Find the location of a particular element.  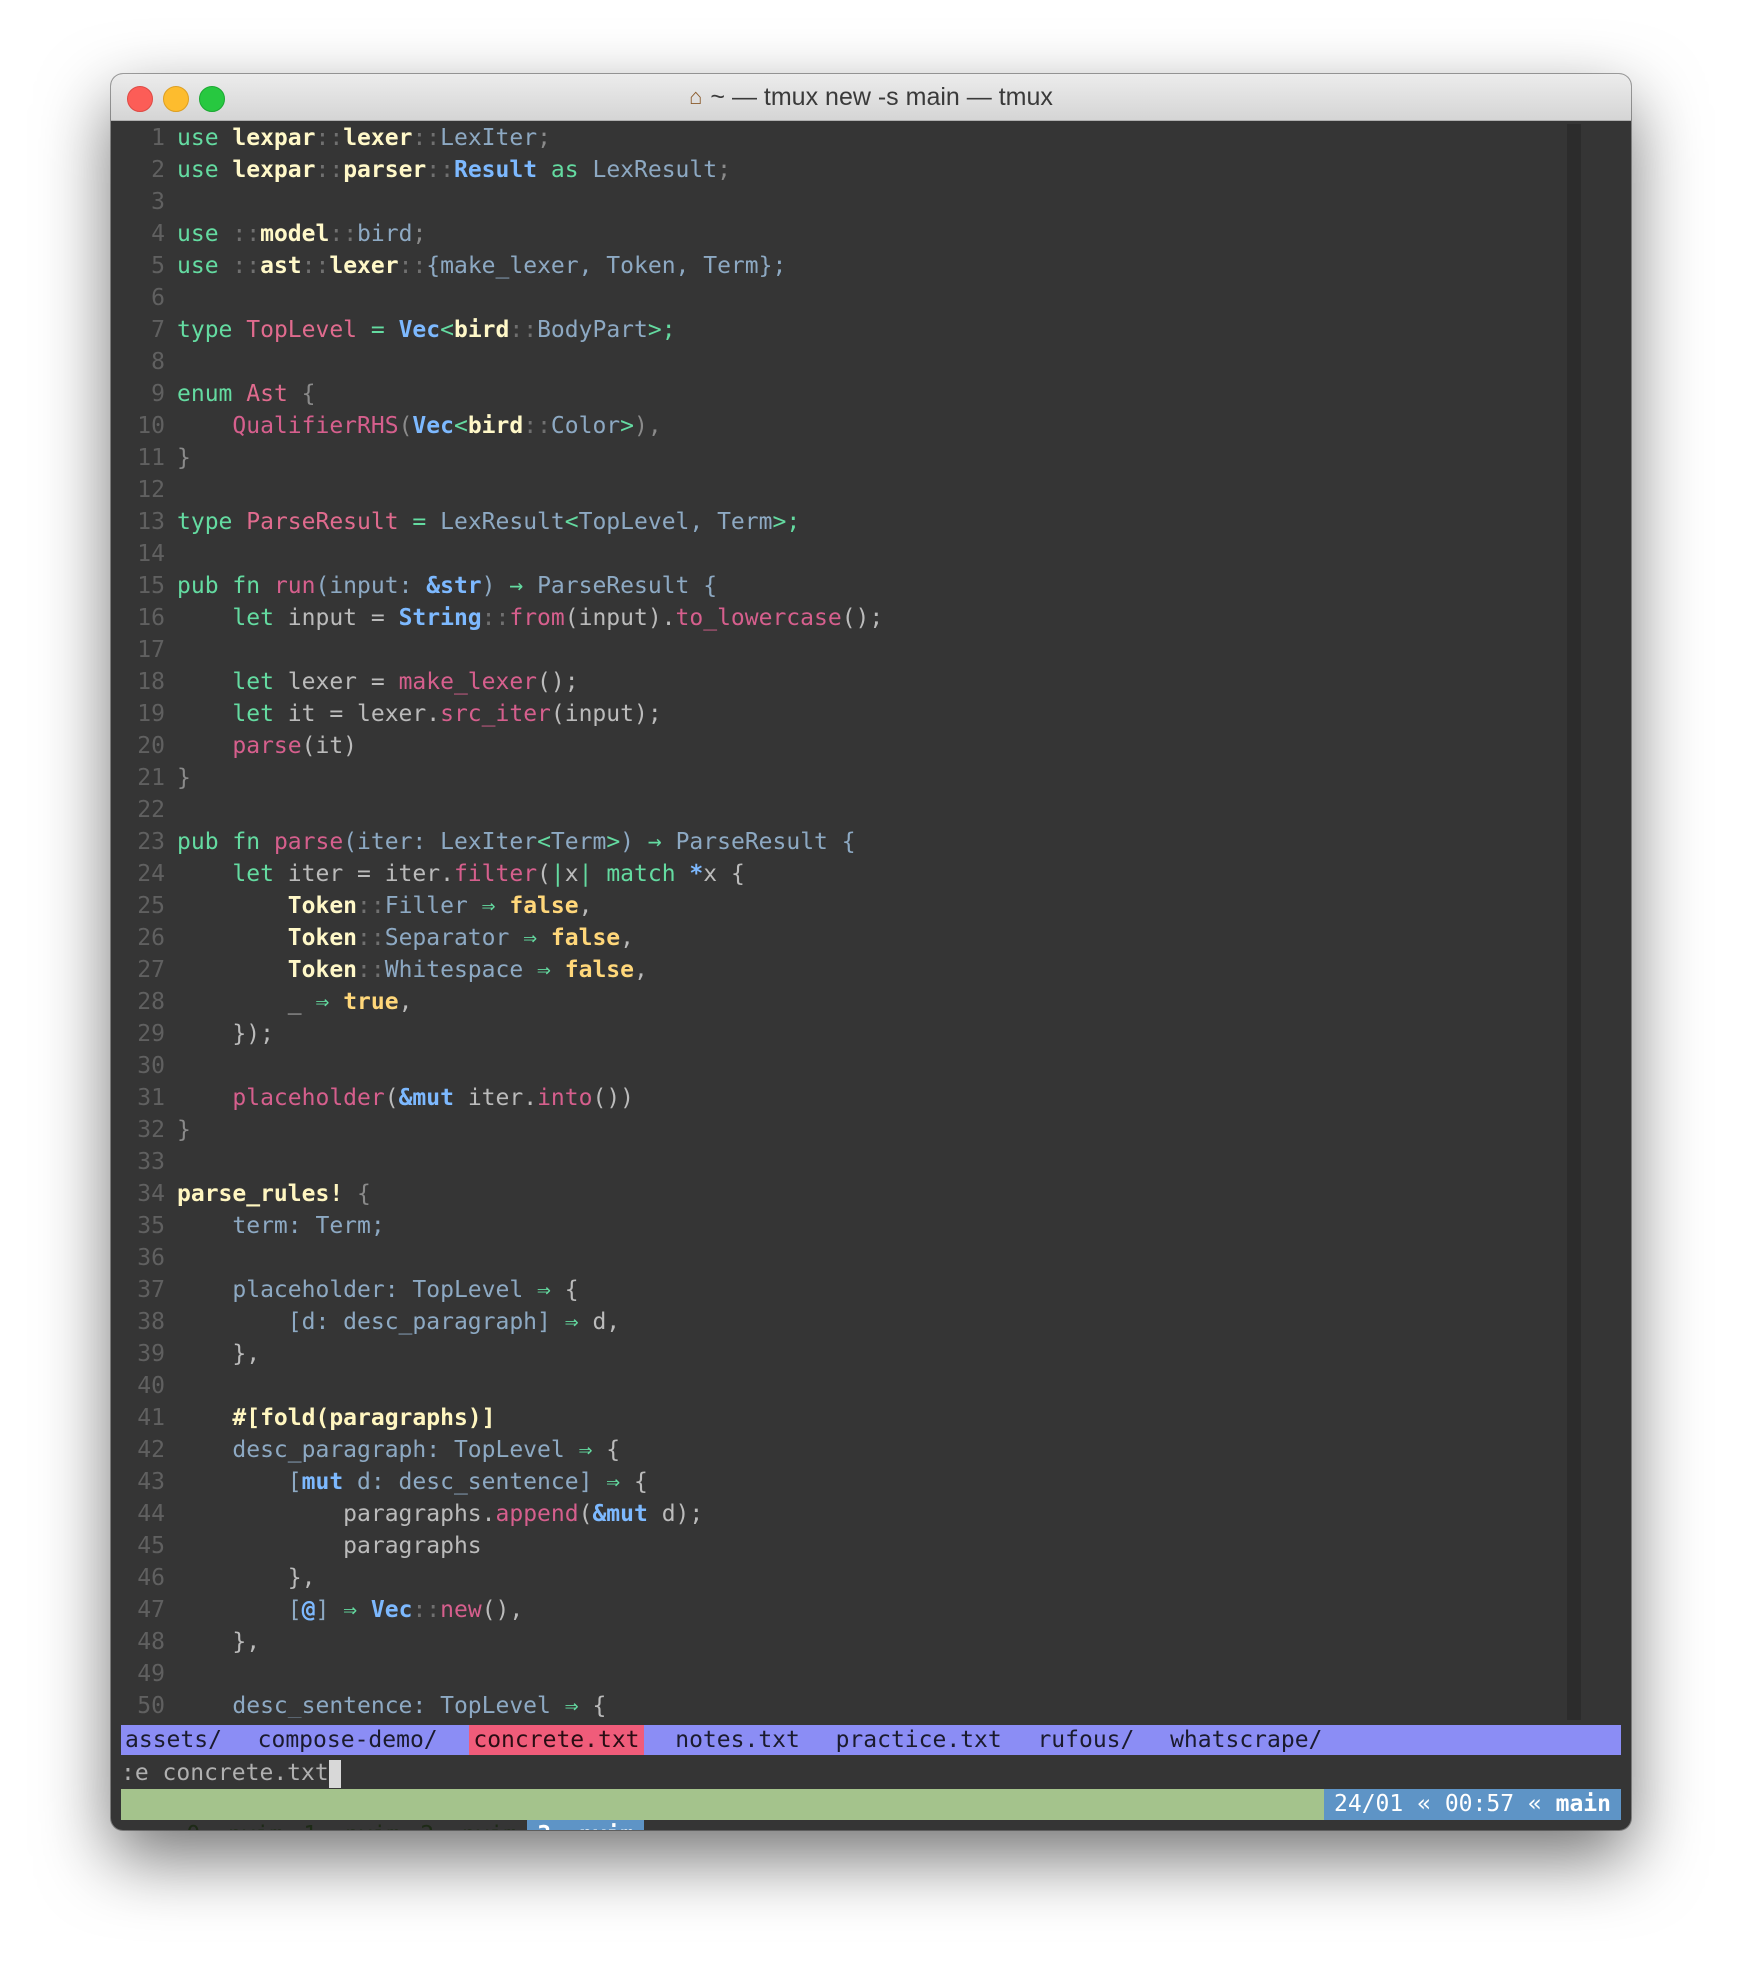

code-line: 11} is located at coordinates (851, 458).